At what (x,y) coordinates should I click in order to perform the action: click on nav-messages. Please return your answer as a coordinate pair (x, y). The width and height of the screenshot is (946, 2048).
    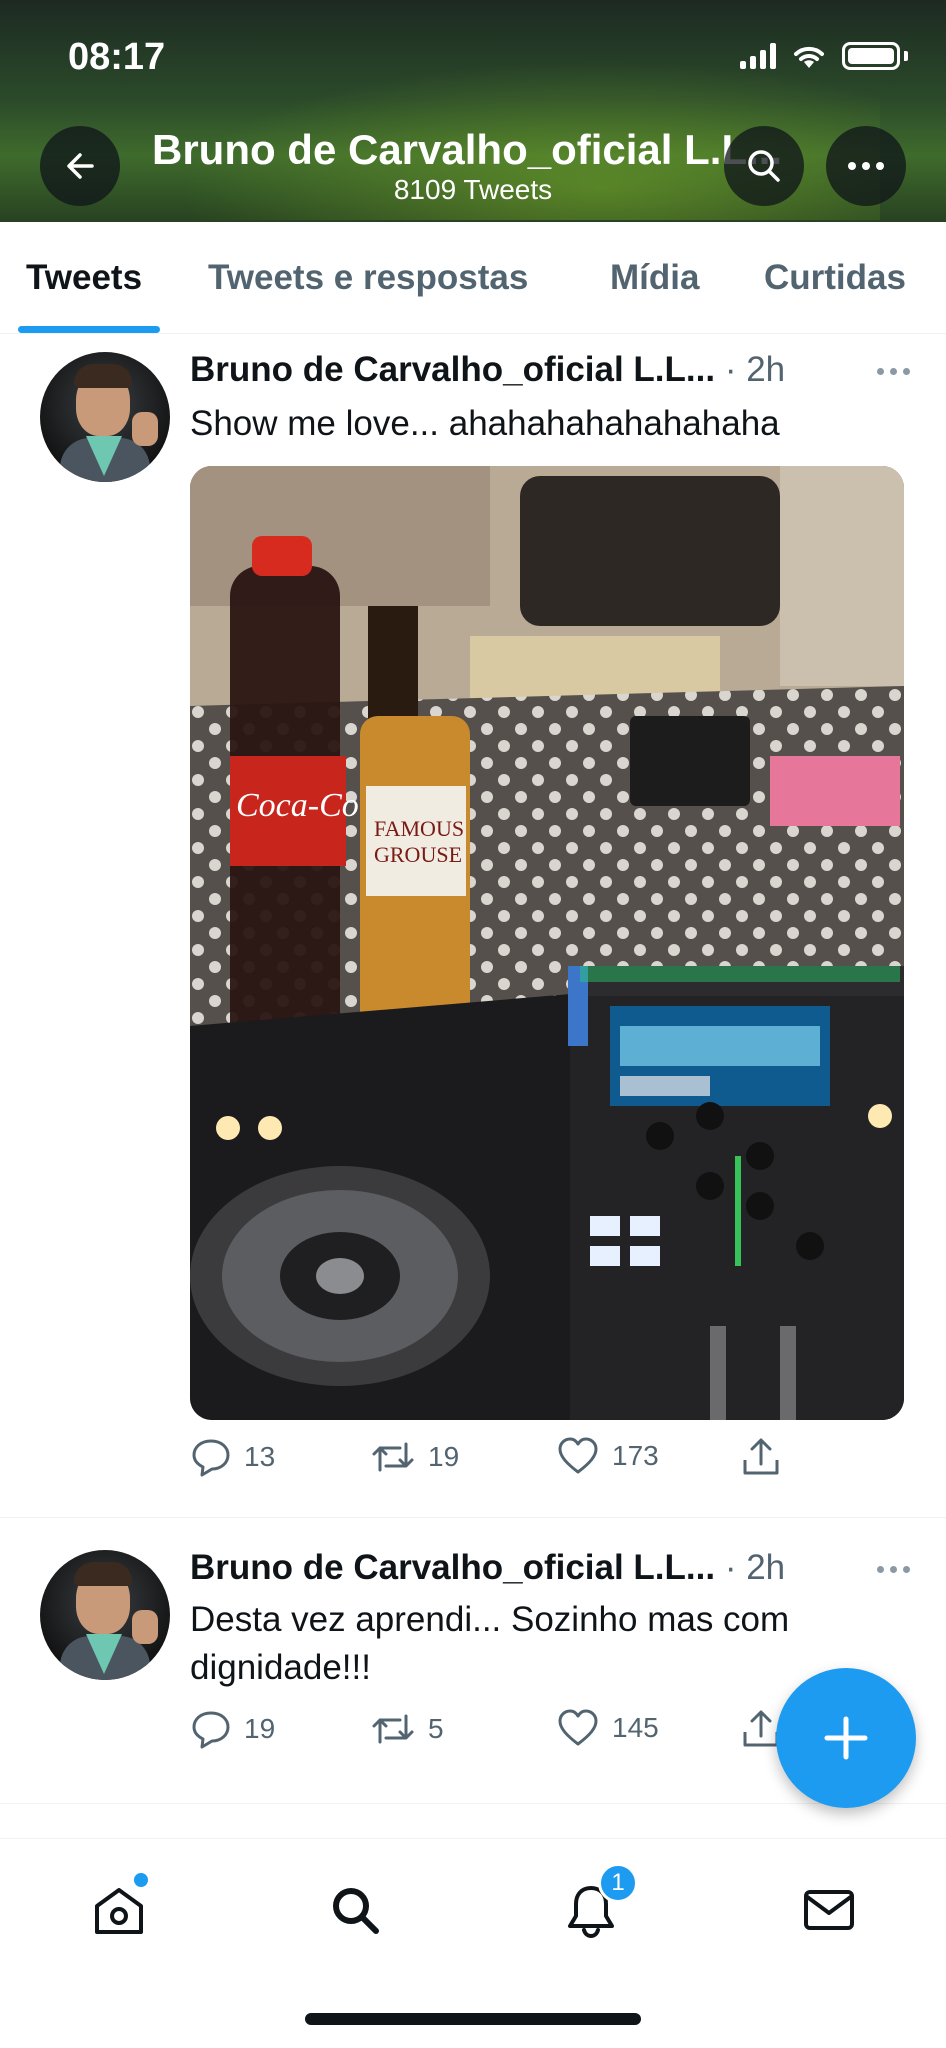
    Looking at the image, I should click on (829, 1910).